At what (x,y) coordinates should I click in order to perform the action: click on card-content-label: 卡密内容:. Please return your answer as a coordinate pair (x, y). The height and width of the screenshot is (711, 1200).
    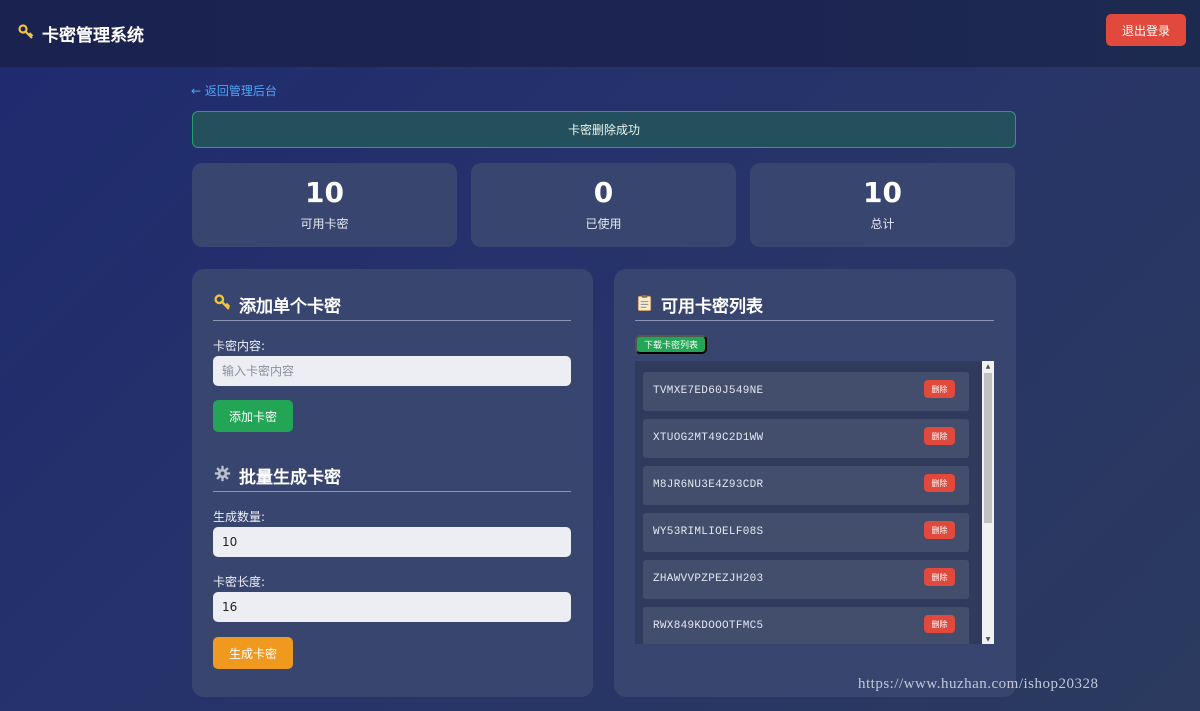
    Looking at the image, I should click on (239, 346).